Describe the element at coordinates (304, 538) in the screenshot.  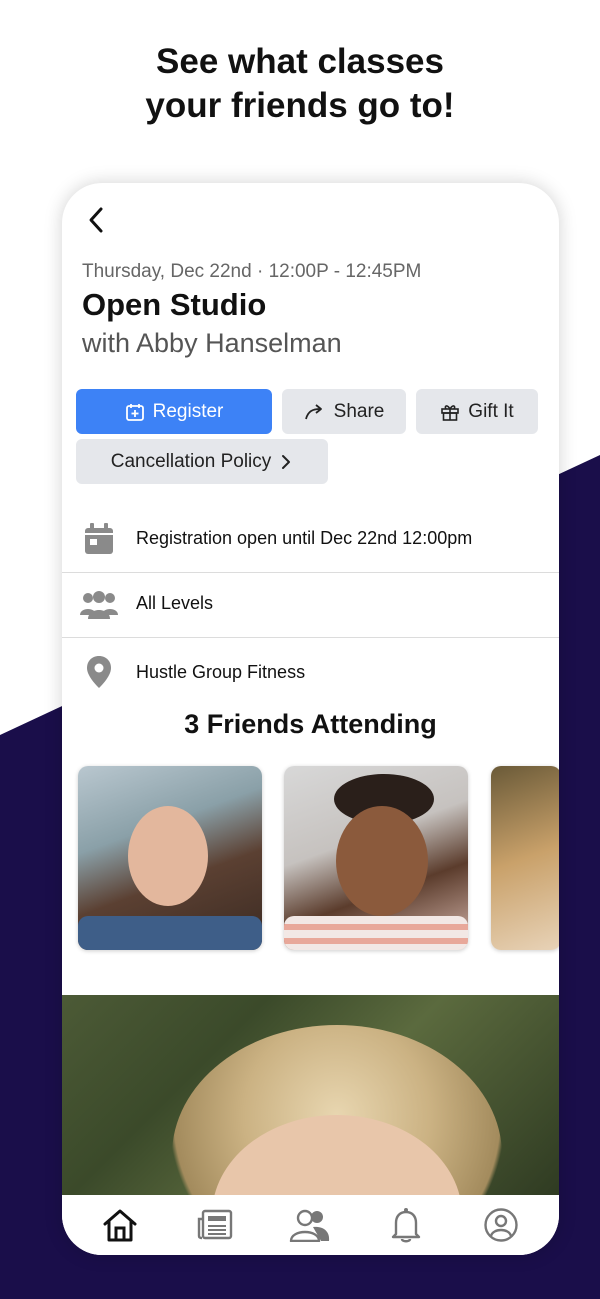
I see `registration-text: Registration open until Dec 22nd 12:00pm` at that location.